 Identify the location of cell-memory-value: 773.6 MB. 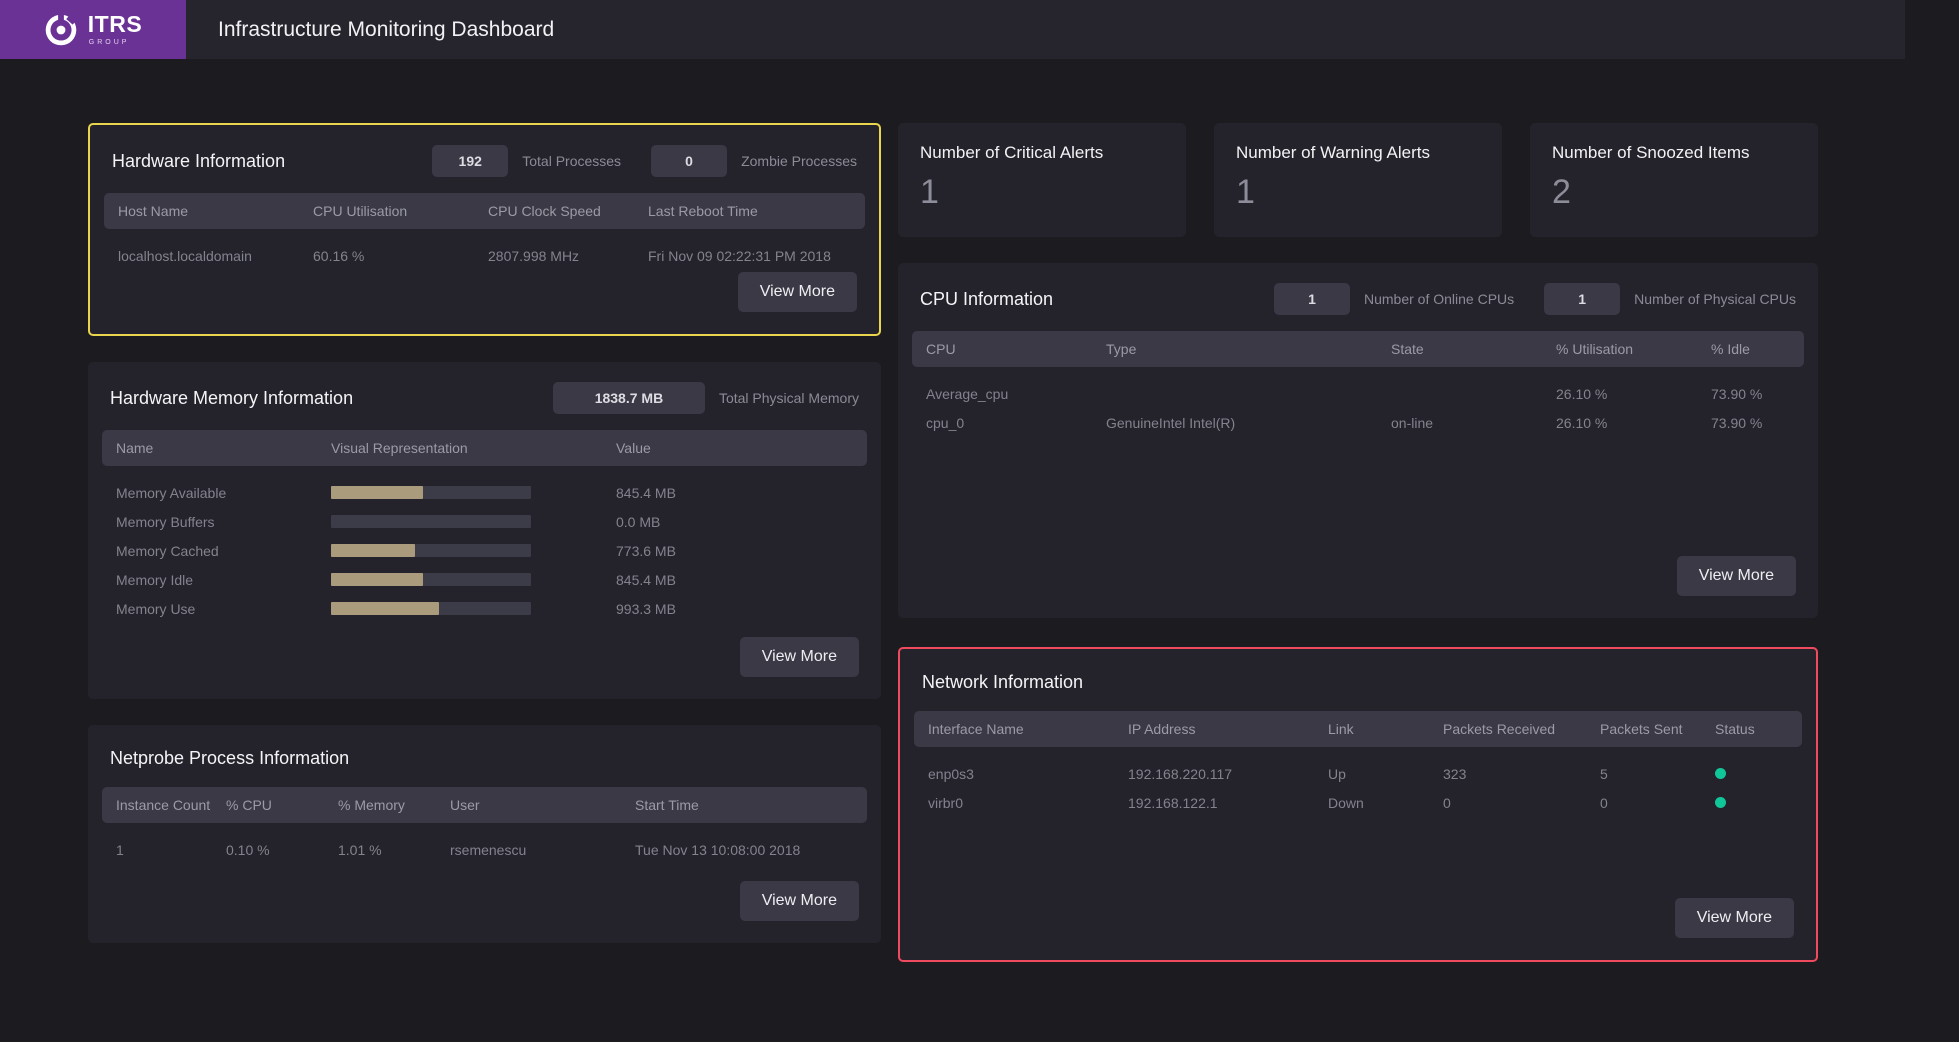
(646, 550).